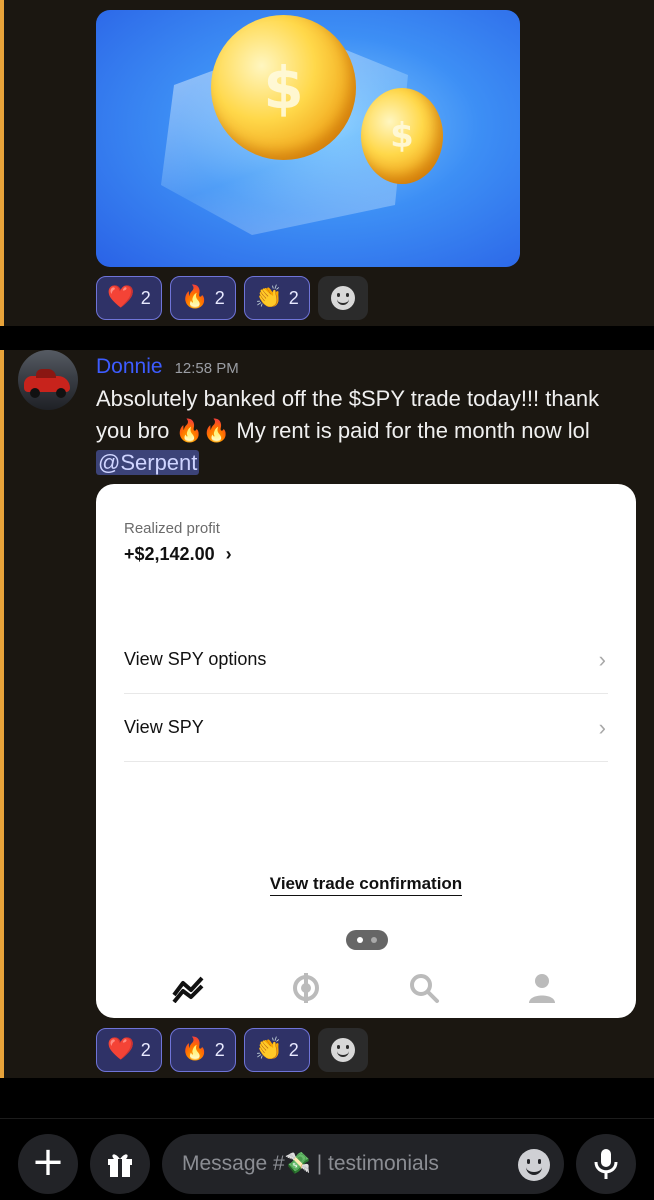 Image resolution: width=654 pixels, height=1200 pixels. I want to click on crypto-icon, so click(306, 988).